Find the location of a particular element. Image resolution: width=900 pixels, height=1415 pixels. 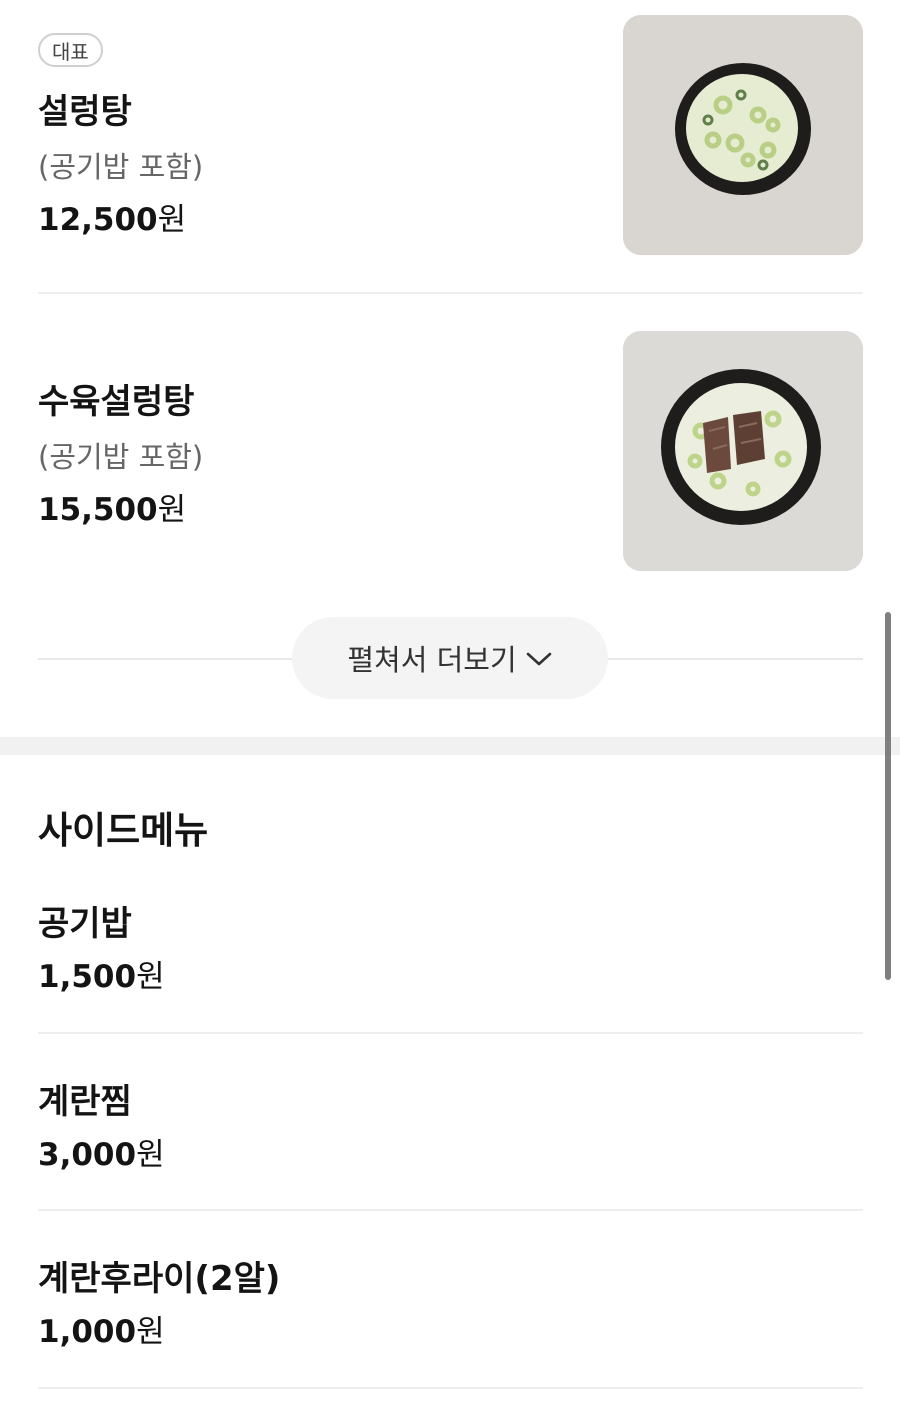

menu-item-price: 15,500원 is located at coordinates (112, 506).